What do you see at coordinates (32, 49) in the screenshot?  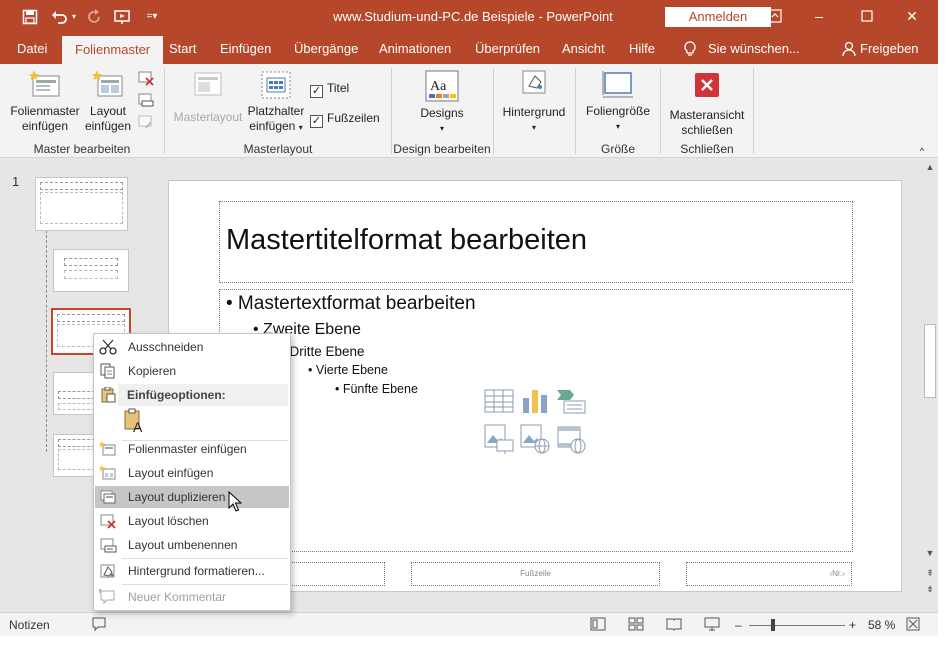 I see `tab-file: Datei` at bounding box center [32, 49].